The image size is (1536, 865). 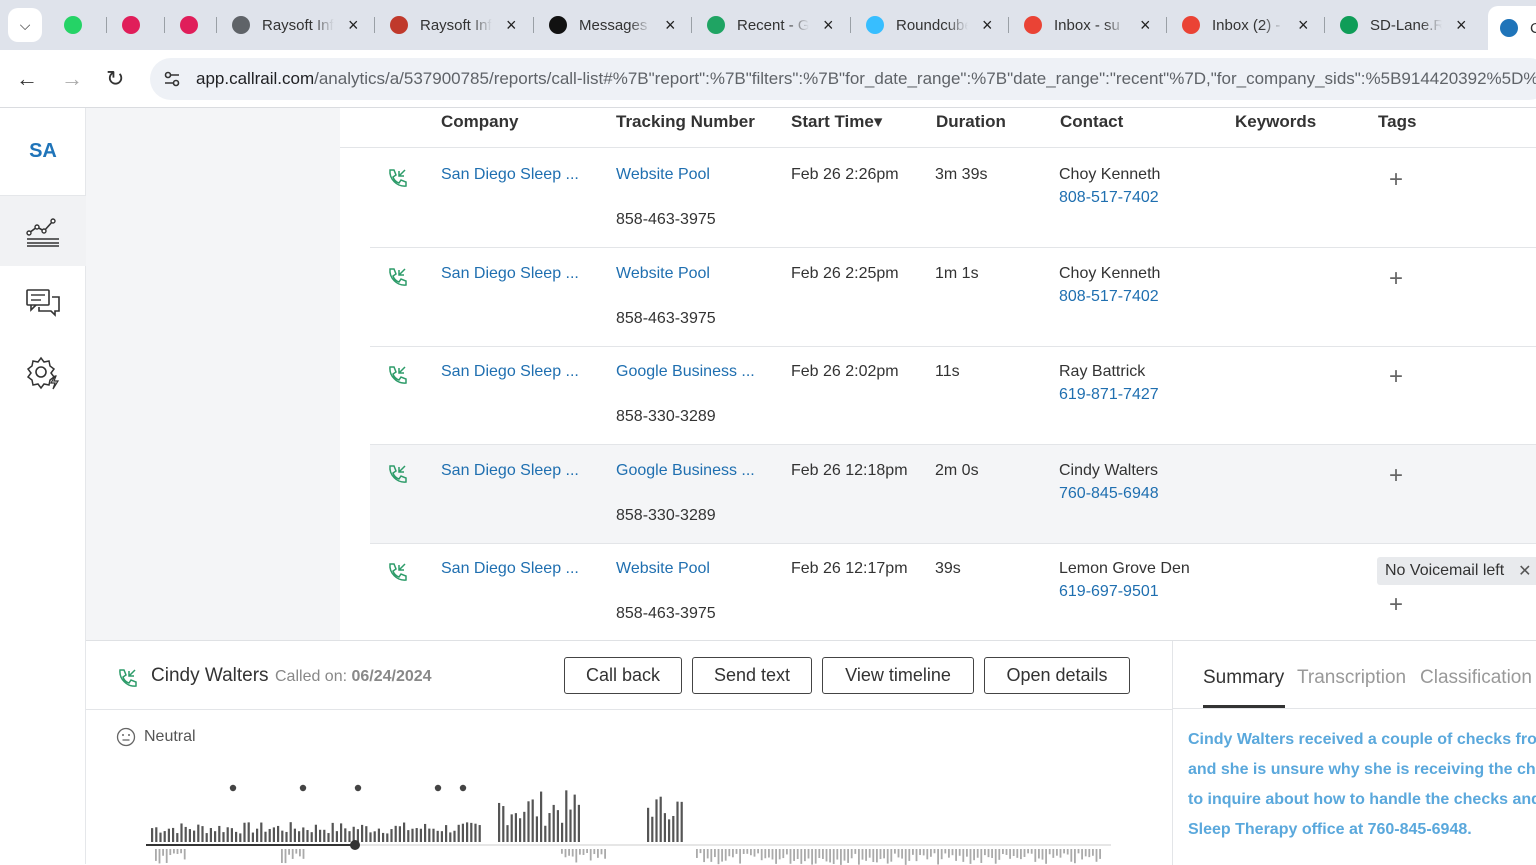 I want to click on sidebar-item-conversations, so click(x=43, y=303).